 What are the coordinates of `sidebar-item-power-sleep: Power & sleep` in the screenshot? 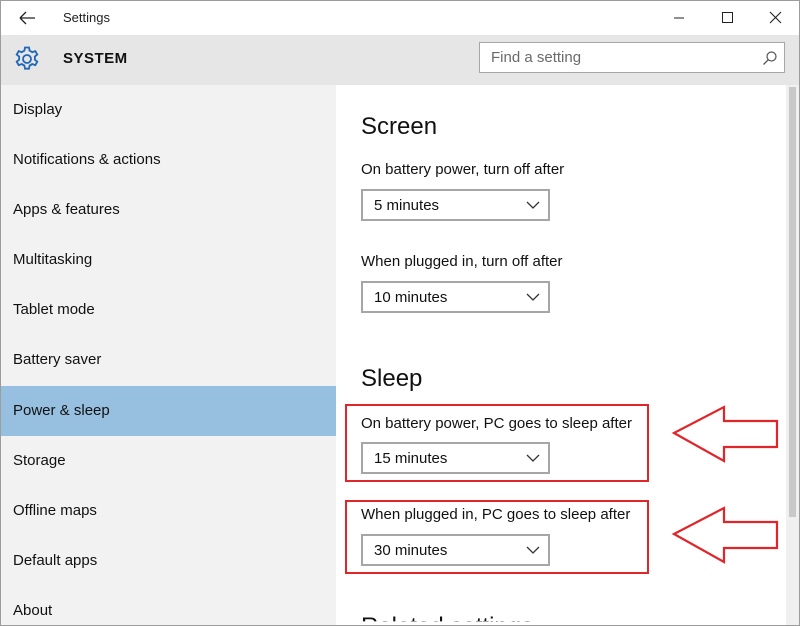 It's located at (168, 411).